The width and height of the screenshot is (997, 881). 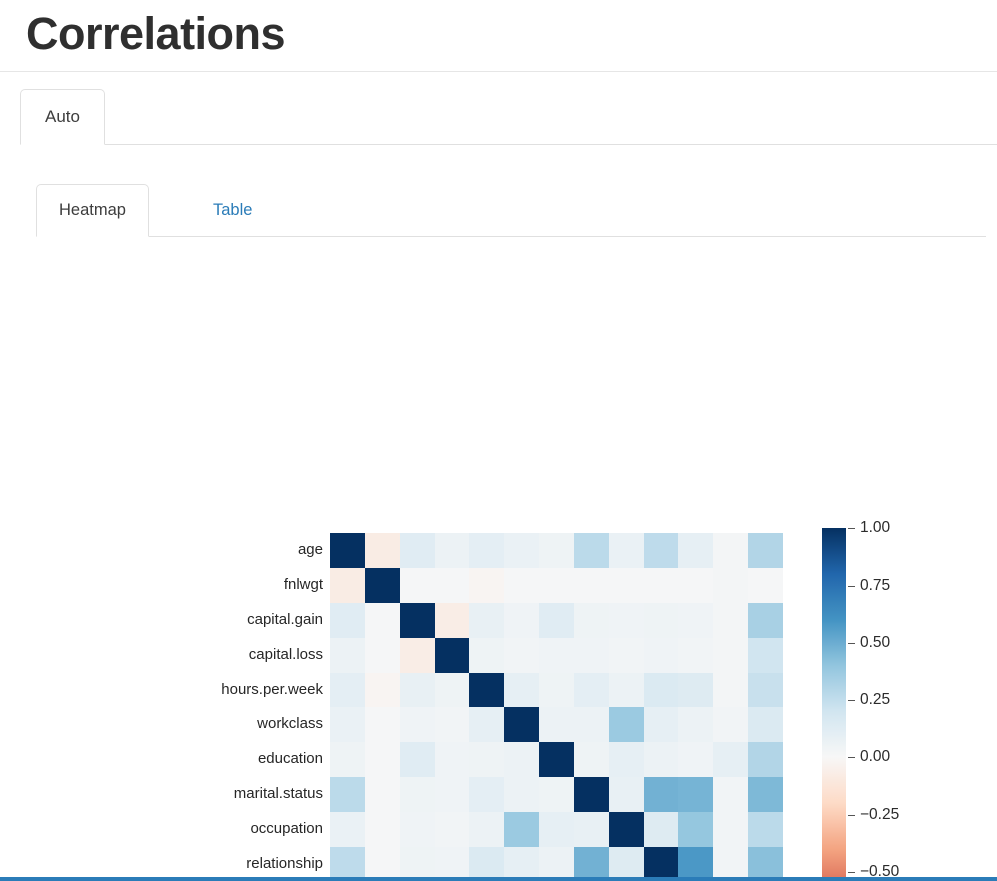 What do you see at coordinates (272, 689) in the screenshot?
I see `heatmap-y-label: hours.per.week` at bounding box center [272, 689].